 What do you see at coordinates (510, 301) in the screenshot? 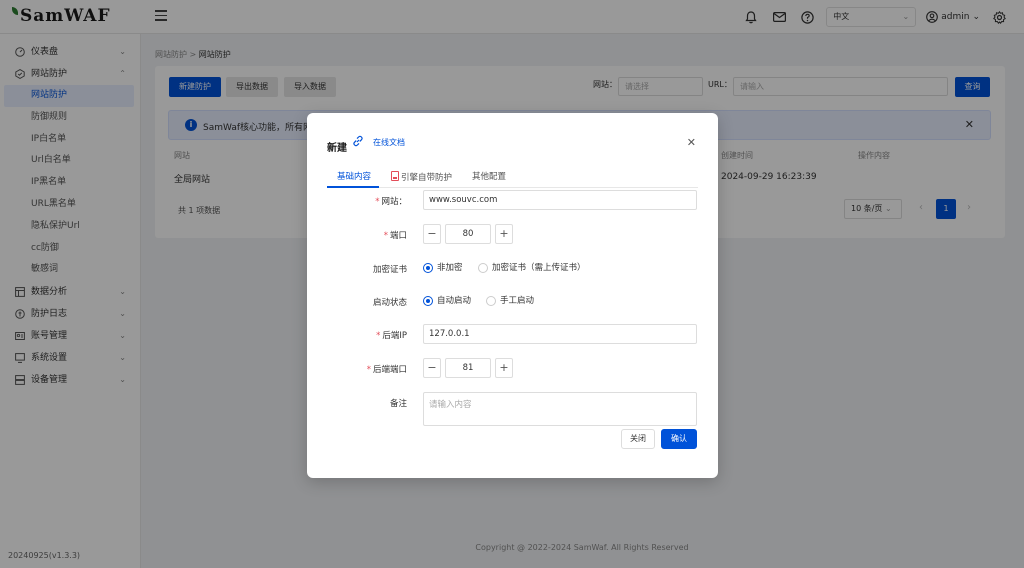
I see `status-option-manual: 手工启动` at bounding box center [510, 301].